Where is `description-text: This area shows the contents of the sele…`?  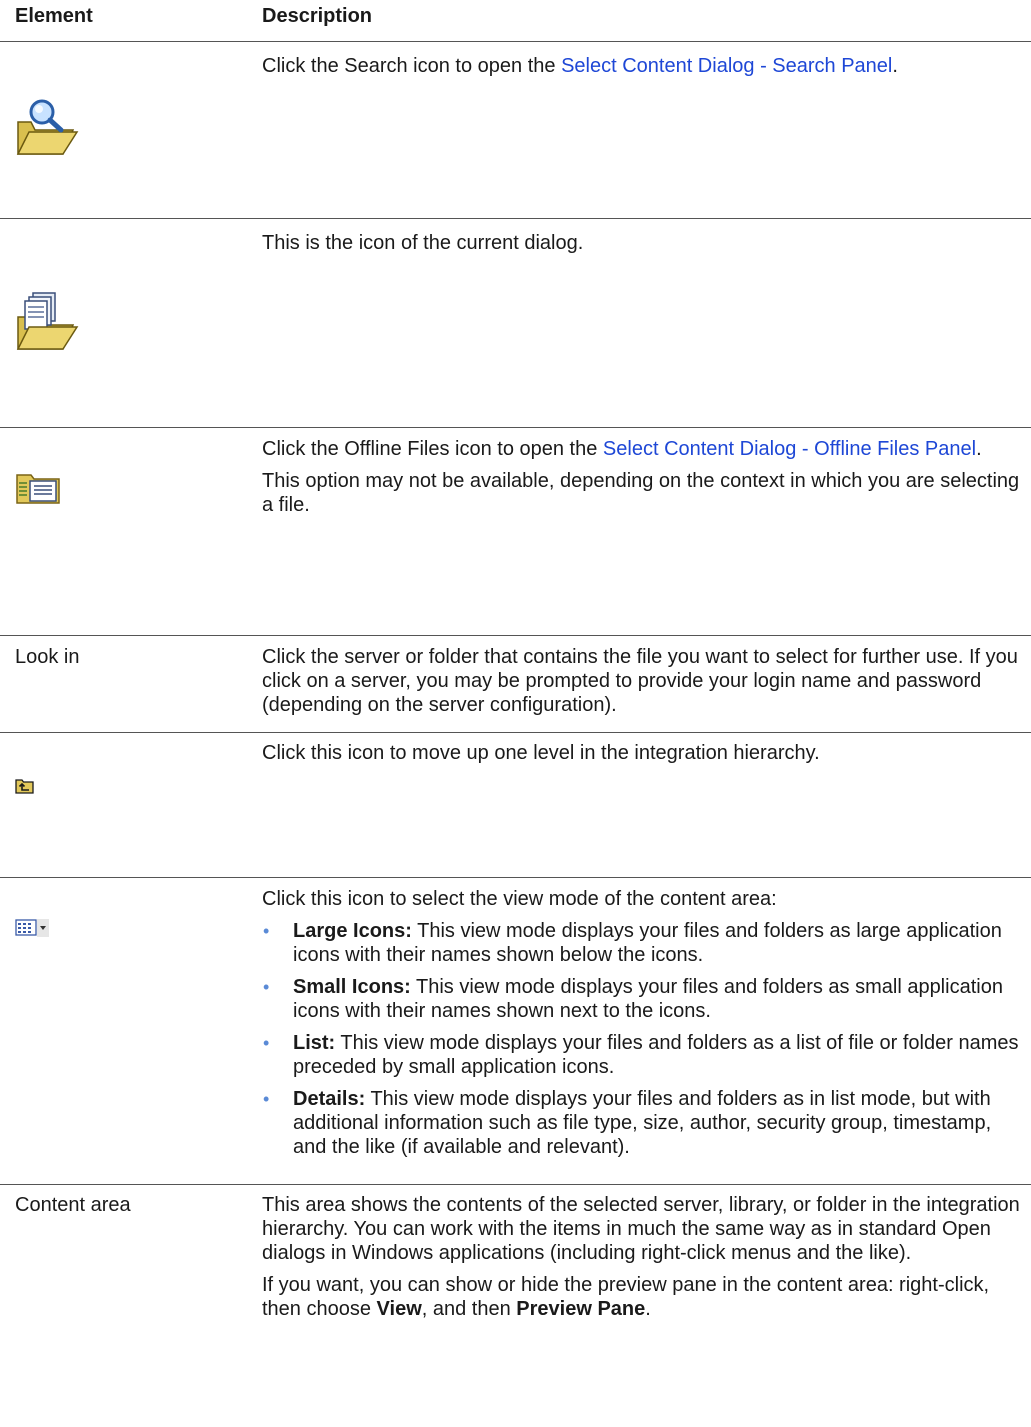 description-text: This area shows the contents of the sele… is located at coordinates (641, 1229).